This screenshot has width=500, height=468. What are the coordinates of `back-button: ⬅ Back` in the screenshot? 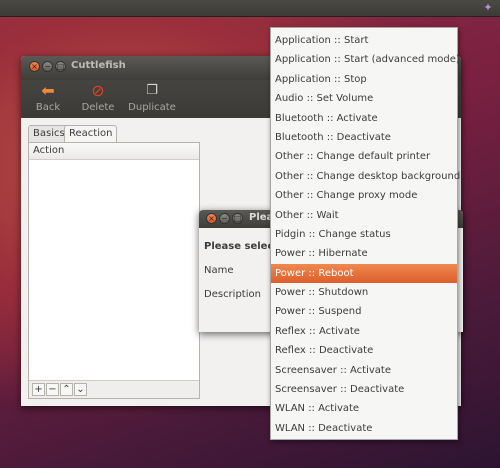 It's located at (48, 96).